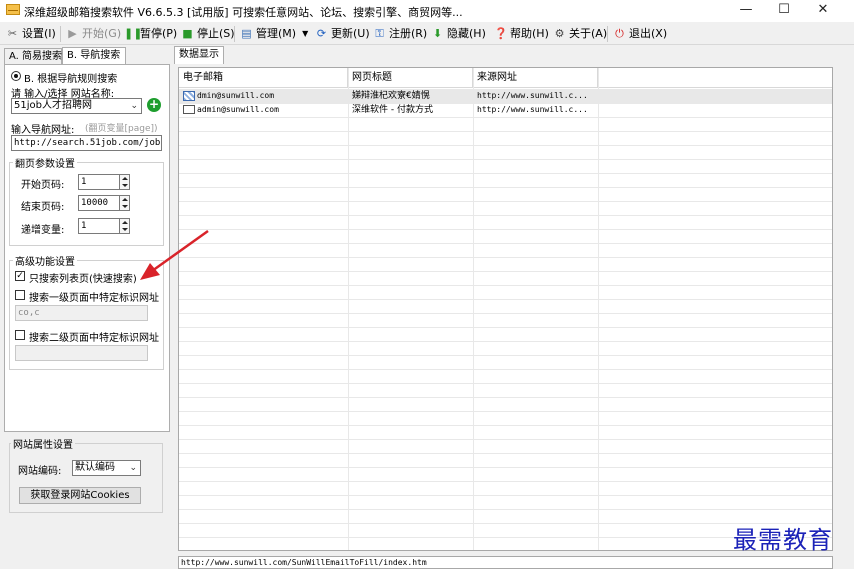 This screenshot has height=569, width=854. What do you see at coordinates (410, 78) in the screenshot?
I see `column-header-title: 网页标题` at bounding box center [410, 78].